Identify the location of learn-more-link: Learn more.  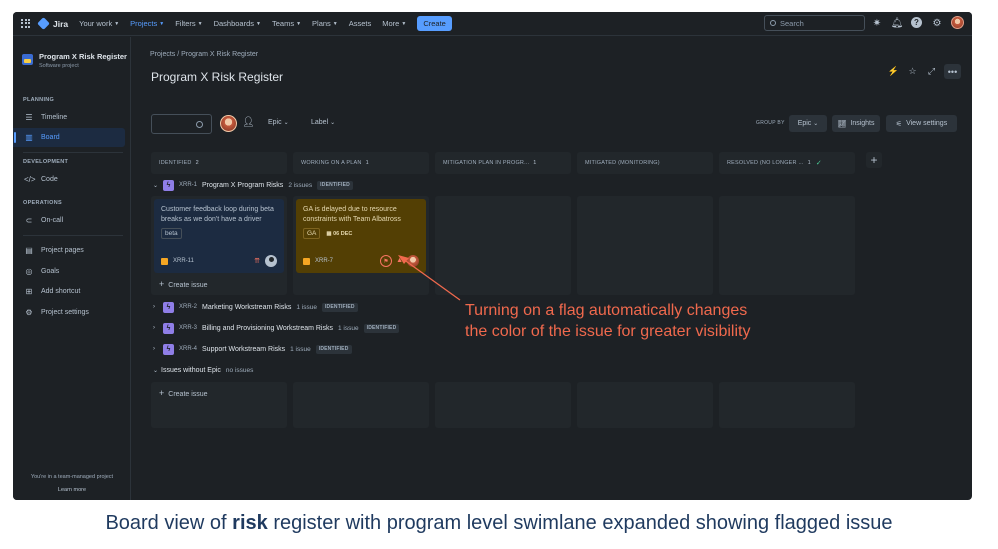
(72, 490).